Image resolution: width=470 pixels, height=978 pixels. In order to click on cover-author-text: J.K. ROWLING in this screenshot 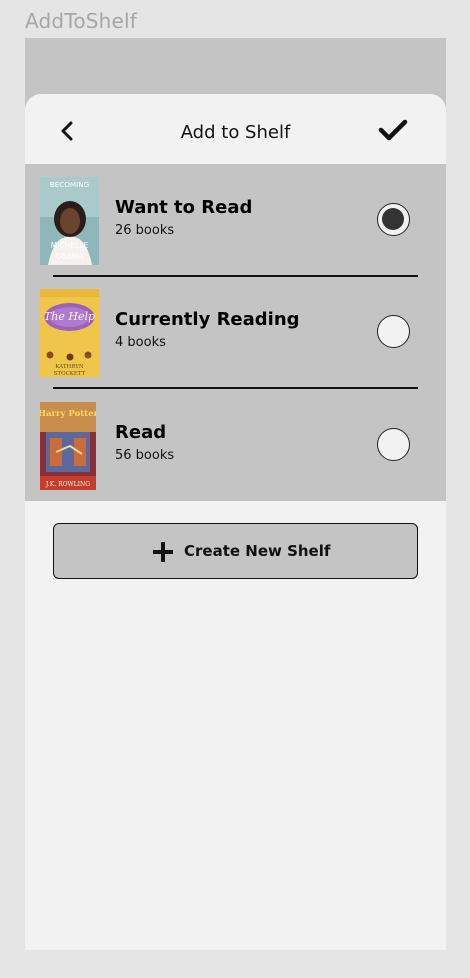, I will do `click(67, 484)`.